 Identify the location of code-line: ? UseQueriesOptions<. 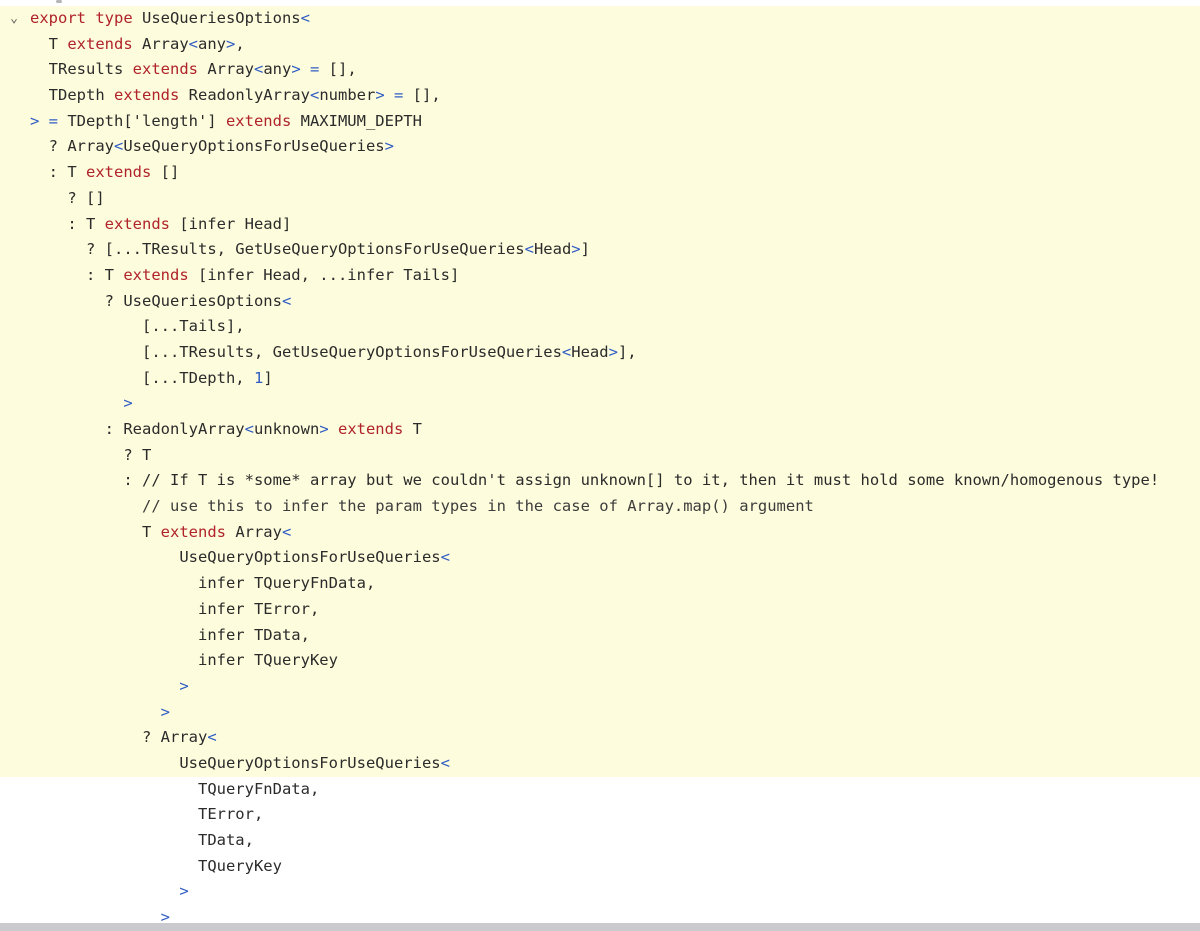
(600, 302).